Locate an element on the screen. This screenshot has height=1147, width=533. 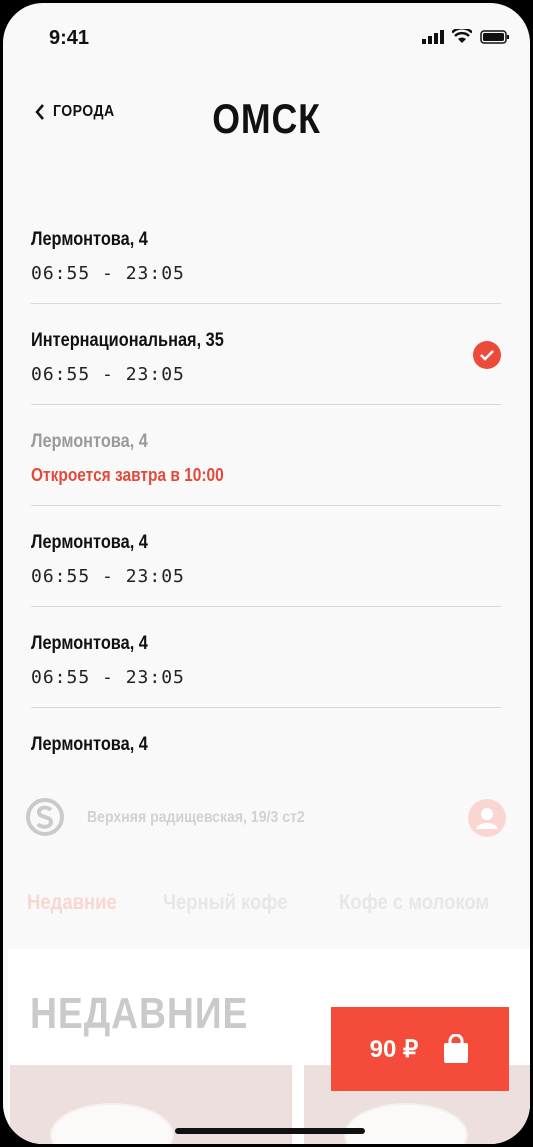
cart-price: 90 ₽ is located at coordinates (394, 1049).